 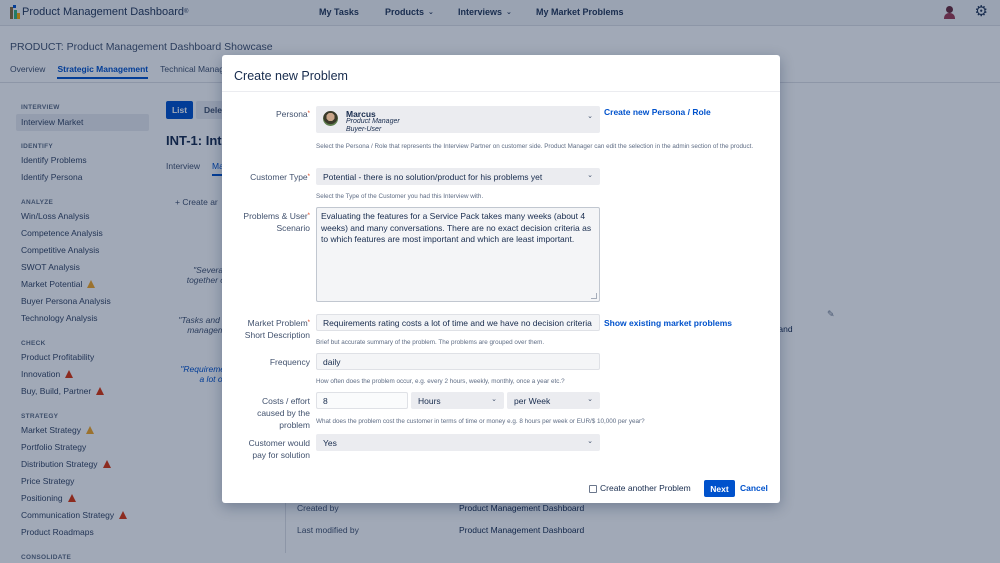 What do you see at coordinates (332, 361) in the screenshot?
I see `frequency-value: daily` at bounding box center [332, 361].